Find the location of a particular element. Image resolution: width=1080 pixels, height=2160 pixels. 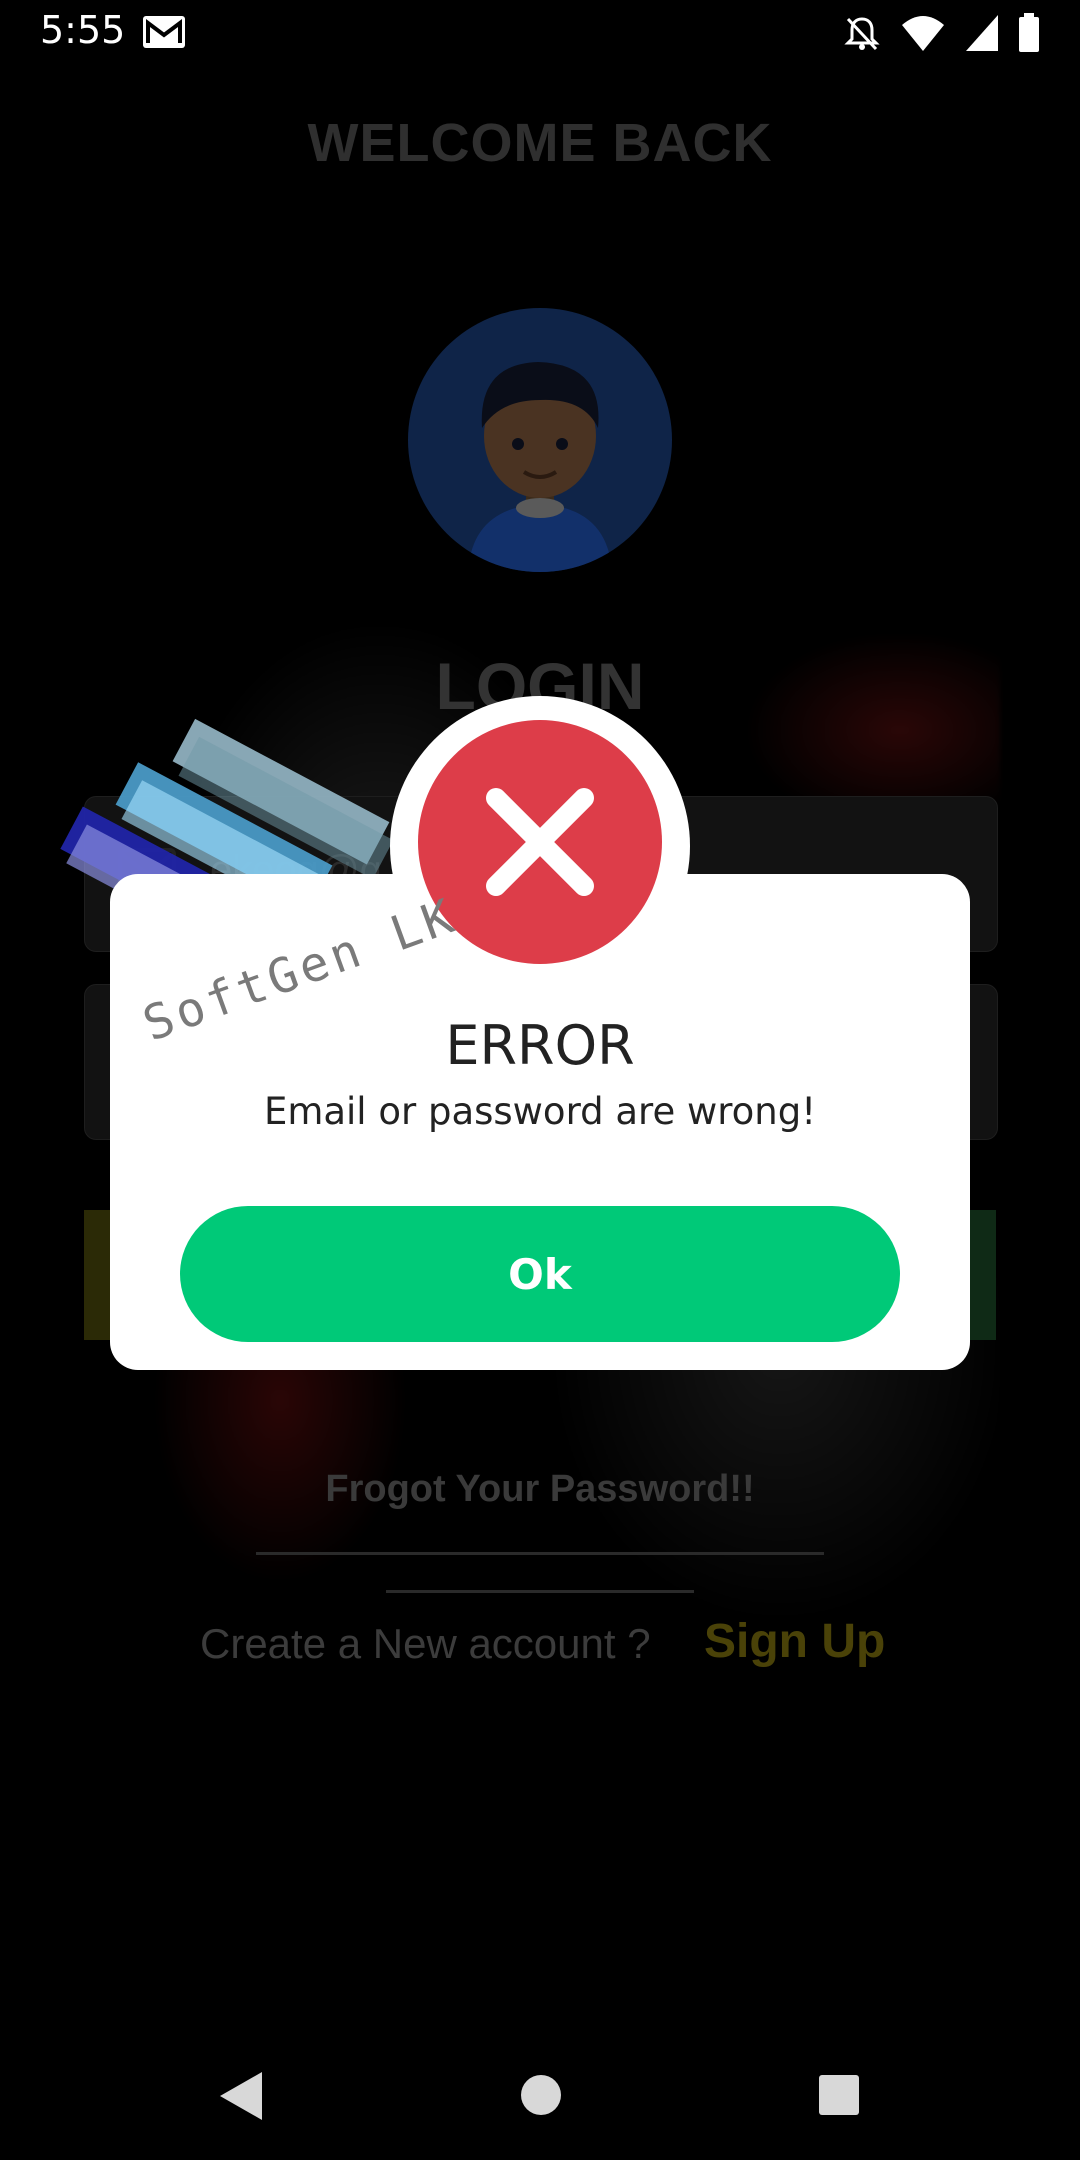

sign-up-link: Sign Up is located at coordinates (794, 1641).